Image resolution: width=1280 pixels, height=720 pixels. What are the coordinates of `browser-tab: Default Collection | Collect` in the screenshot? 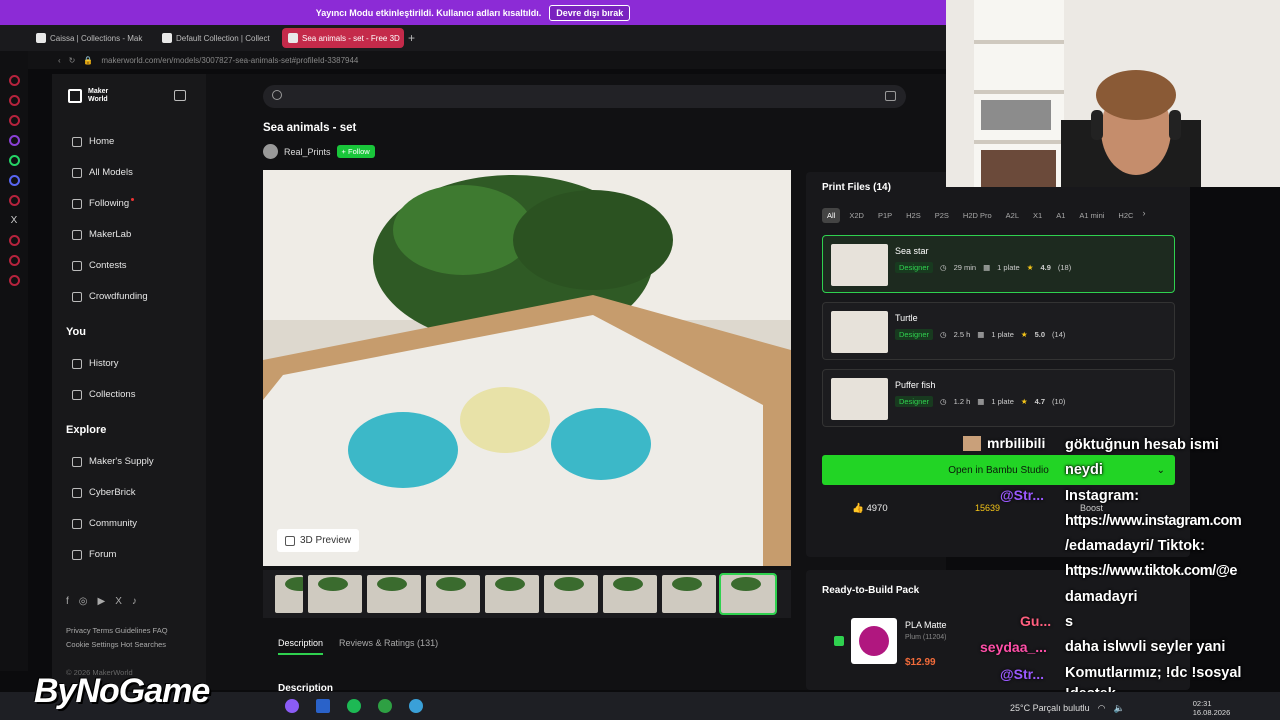 It's located at (217, 38).